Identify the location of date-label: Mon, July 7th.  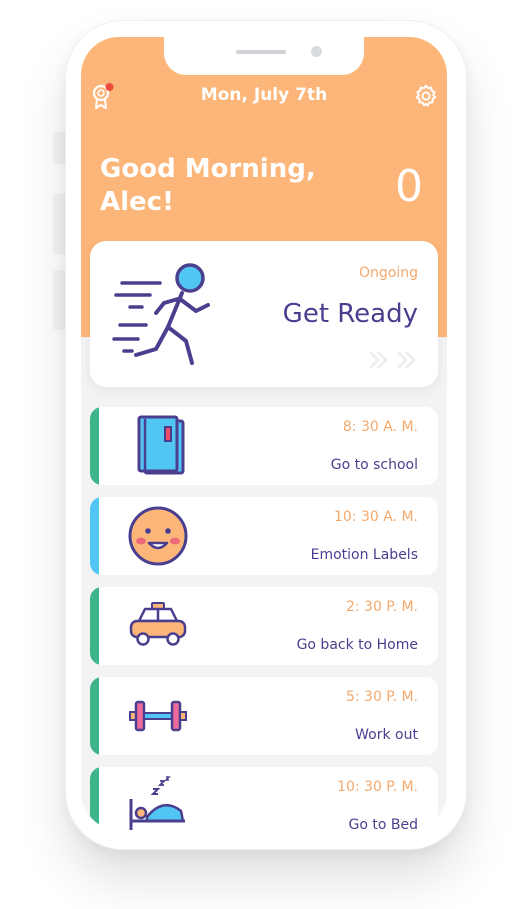
(264, 95).